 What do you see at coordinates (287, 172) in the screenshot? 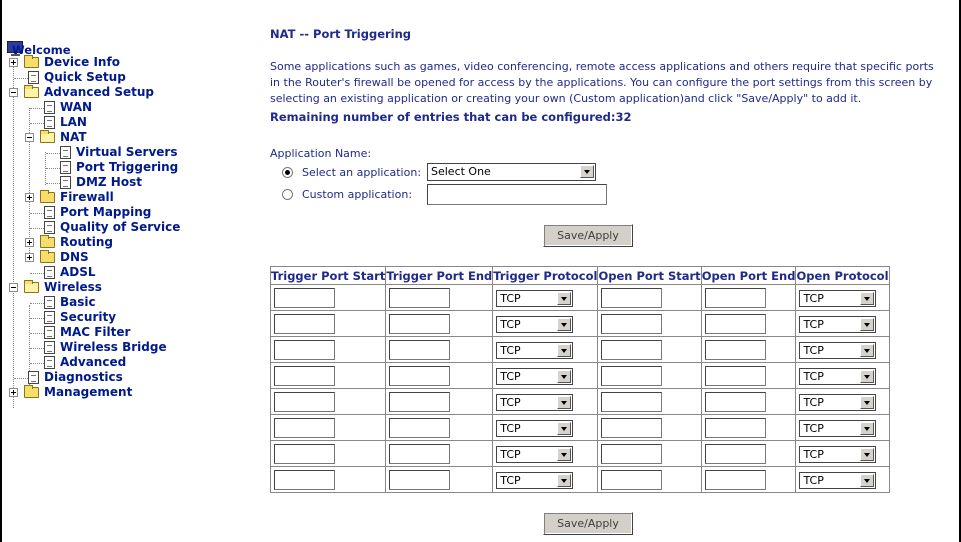
I see `select-application-radio` at bounding box center [287, 172].